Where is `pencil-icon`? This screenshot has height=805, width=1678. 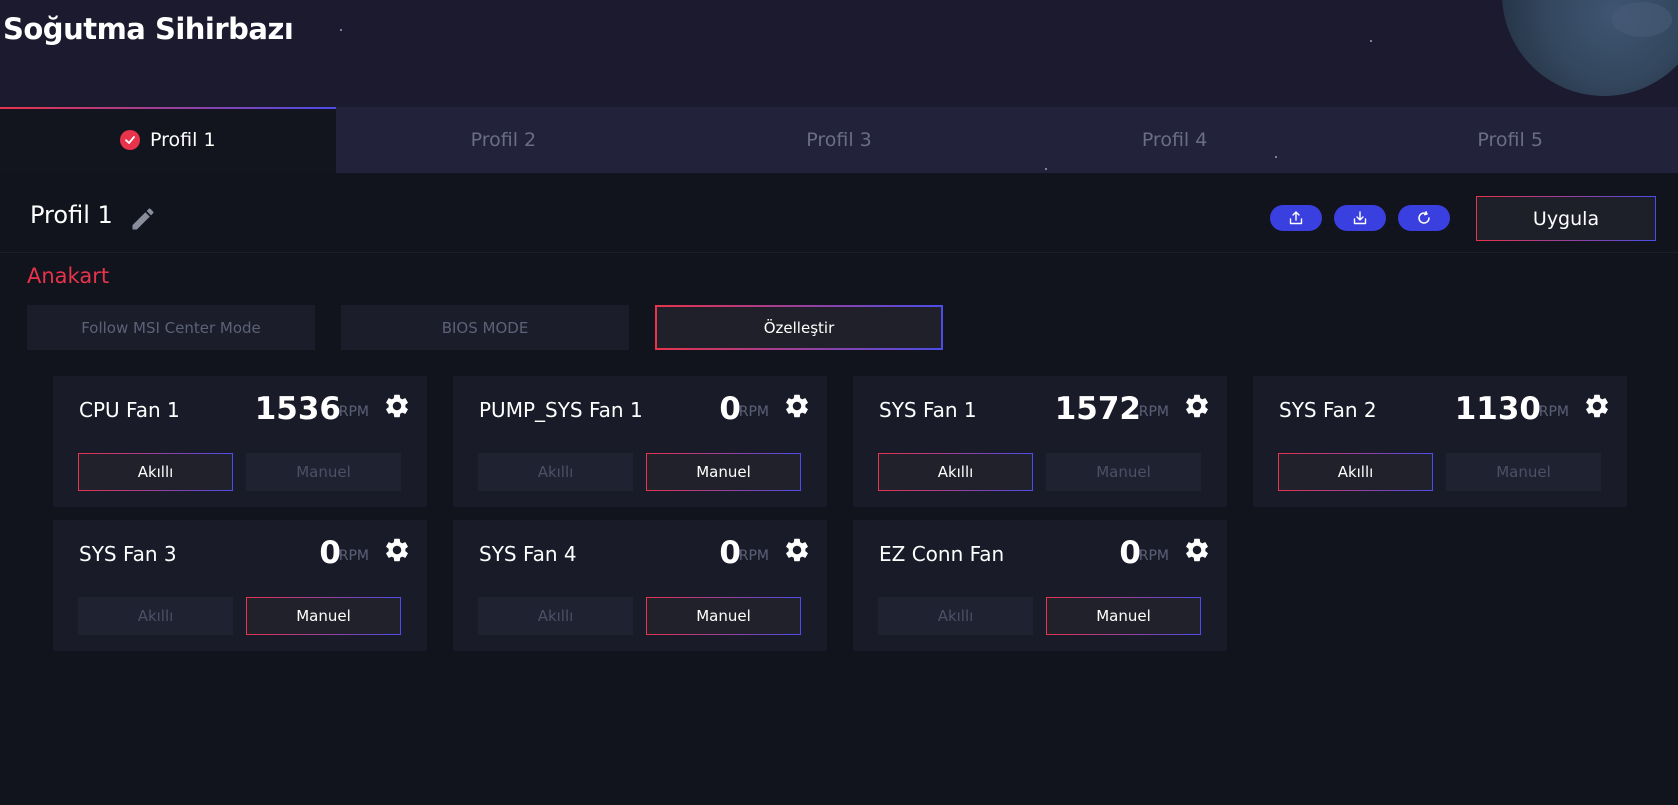 pencil-icon is located at coordinates (143, 219).